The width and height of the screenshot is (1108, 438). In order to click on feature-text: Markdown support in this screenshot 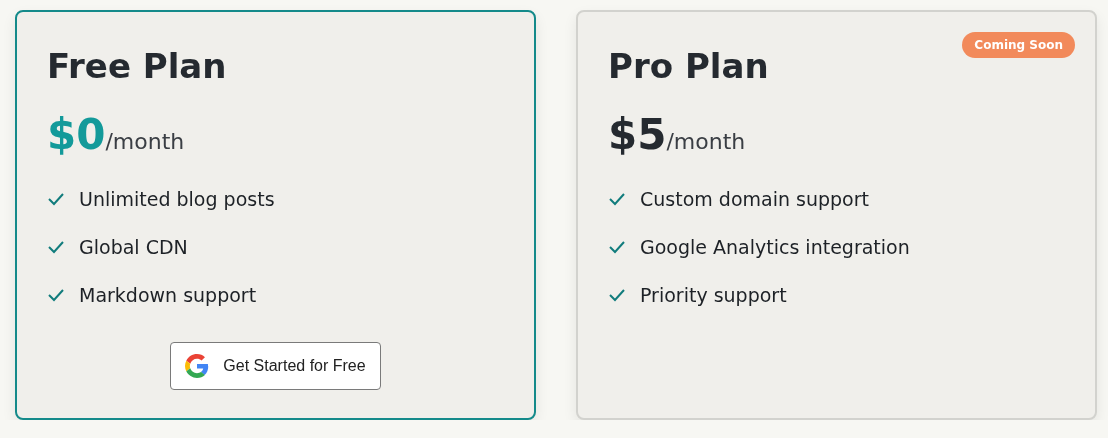, I will do `click(168, 295)`.